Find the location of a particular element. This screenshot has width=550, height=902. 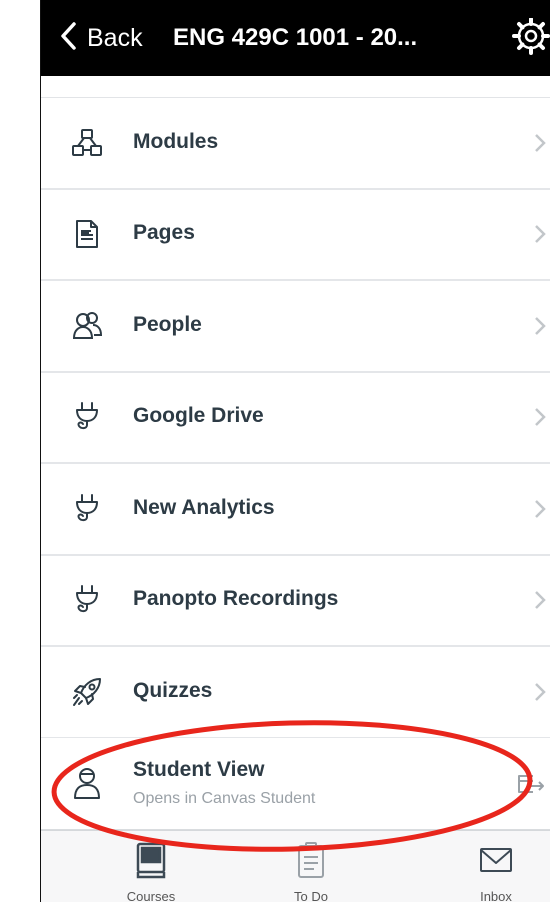

menu-item-label: Panopto Recordings is located at coordinates (236, 599).